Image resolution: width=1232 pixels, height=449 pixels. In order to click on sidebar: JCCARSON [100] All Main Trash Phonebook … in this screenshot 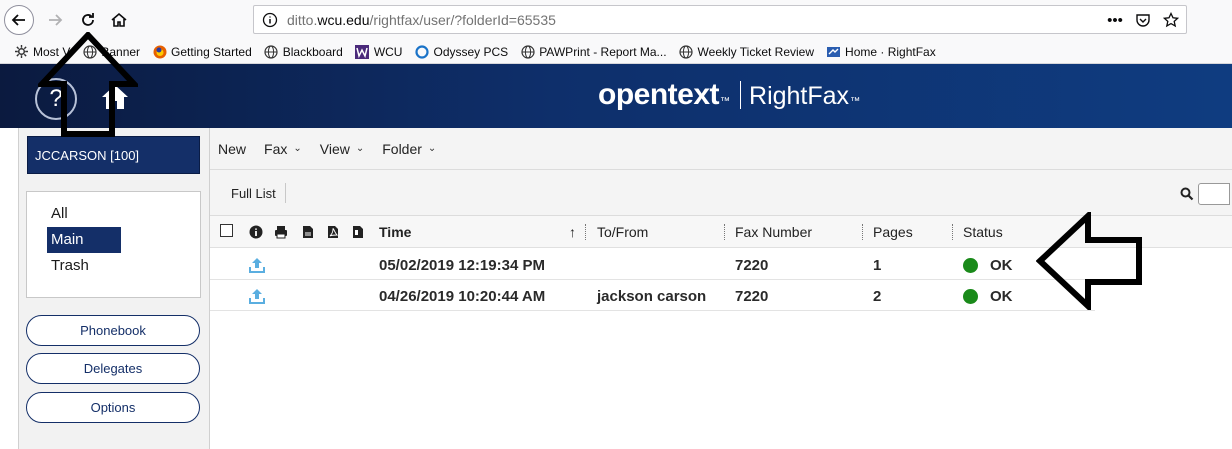, I will do `click(114, 288)`.